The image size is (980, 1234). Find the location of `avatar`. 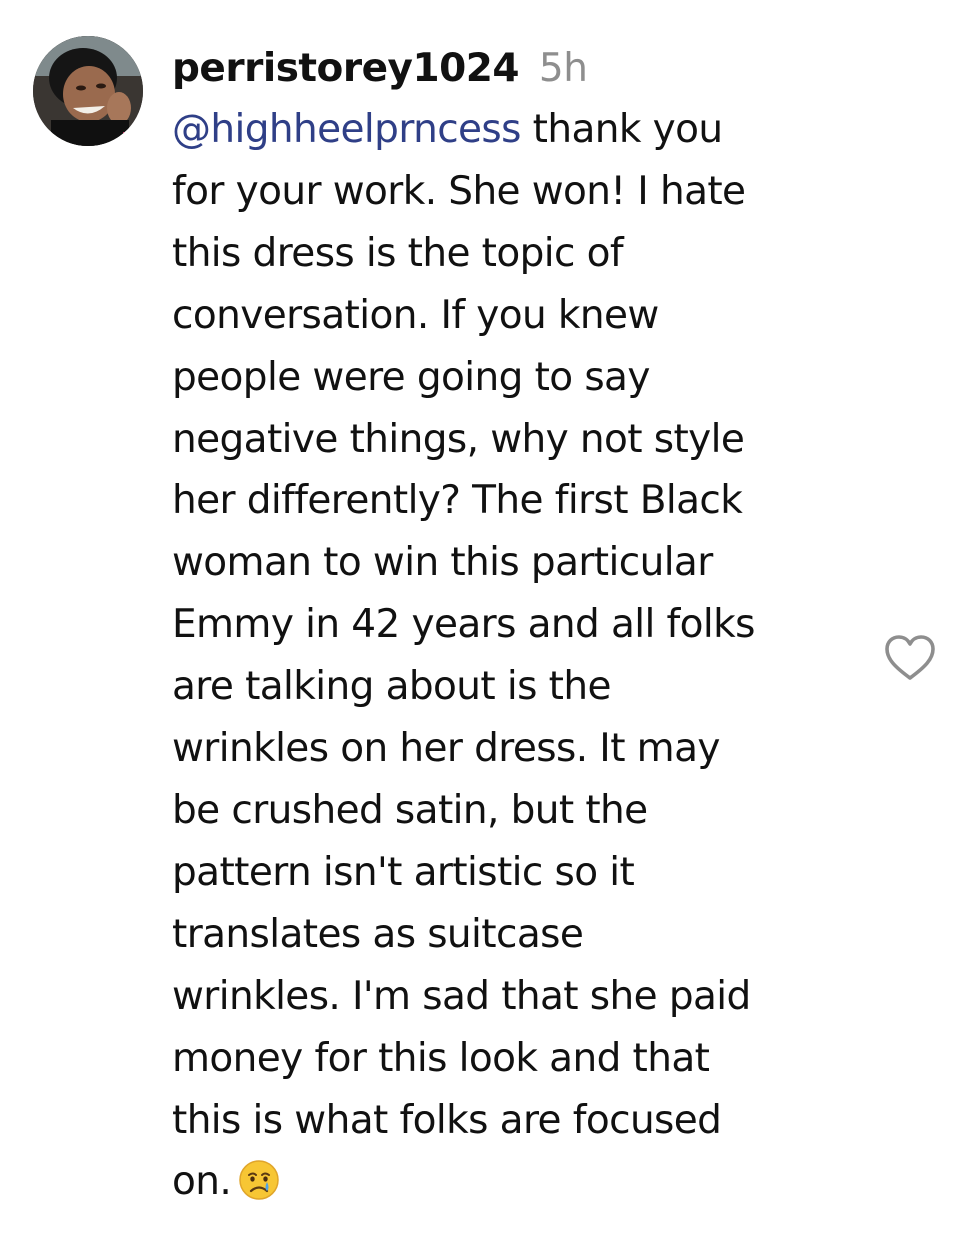

avatar is located at coordinates (88, 91).